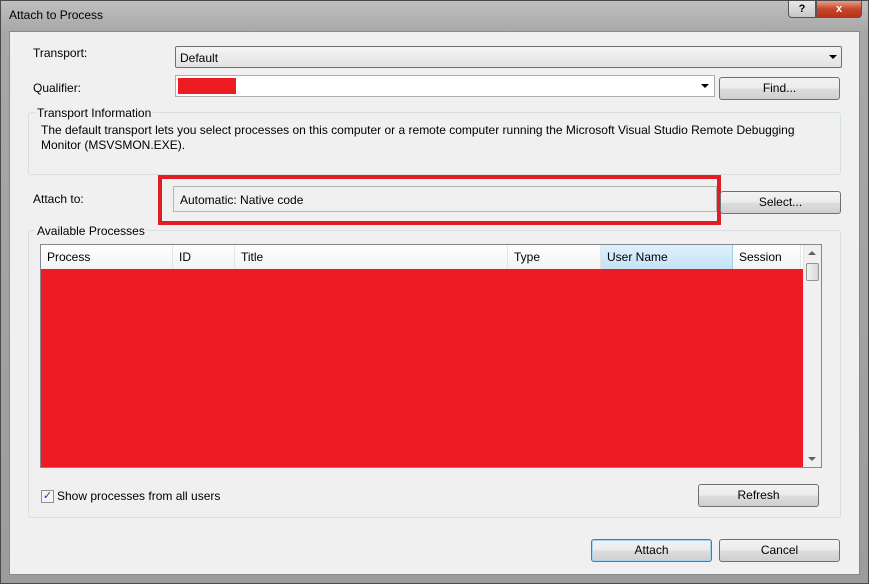 This screenshot has height=584, width=869. I want to click on title-bar: Attach to Process ? x, so click(434, 15).